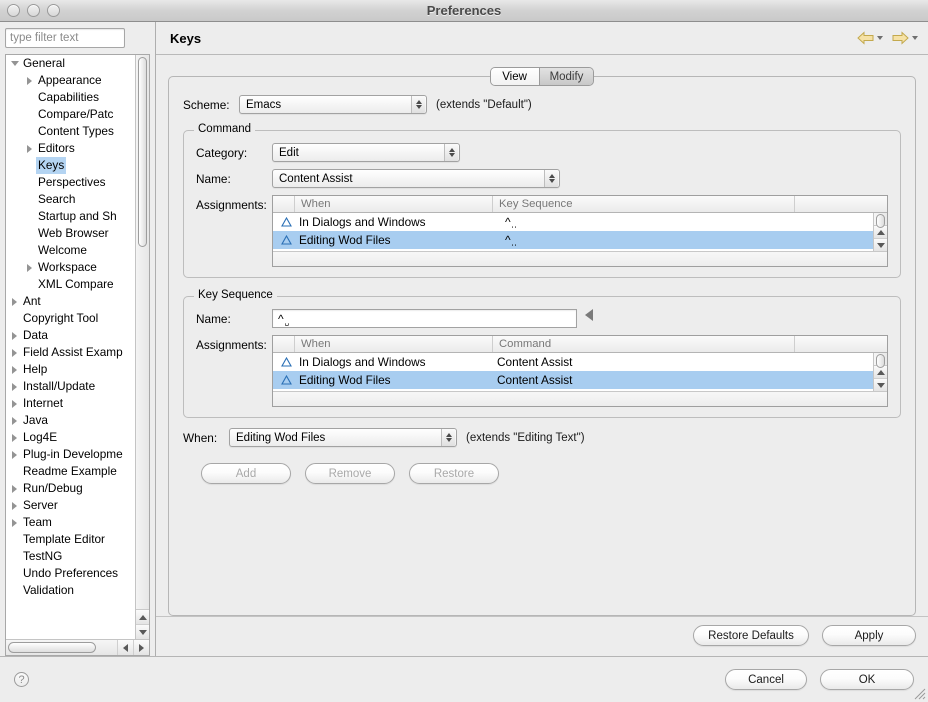 The height and width of the screenshot is (702, 928). What do you see at coordinates (865, 38) in the screenshot?
I see `back-arrow-icon` at bounding box center [865, 38].